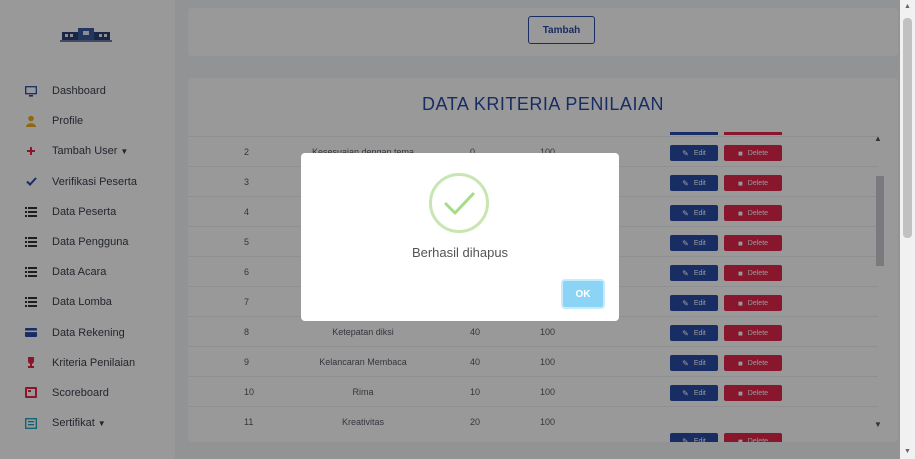 This screenshot has height=459, width=915. What do you see at coordinates (907, 451) in the screenshot?
I see `page-scroll-down-icon: ▼` at bounding box center [907, 451].